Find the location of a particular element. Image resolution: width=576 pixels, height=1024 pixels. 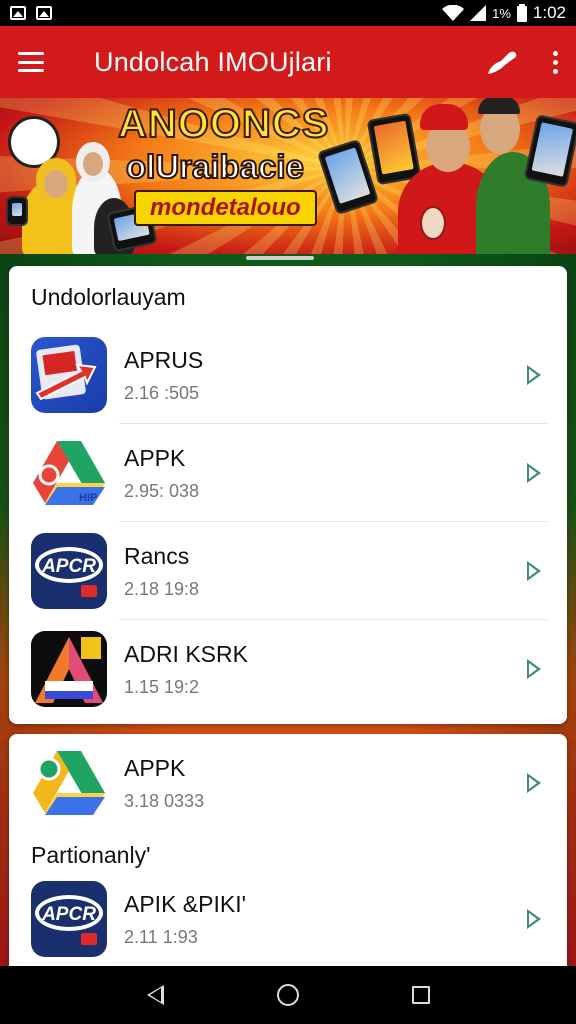

app-name: APIK &PIKI' is located at coordinates (185, 903).